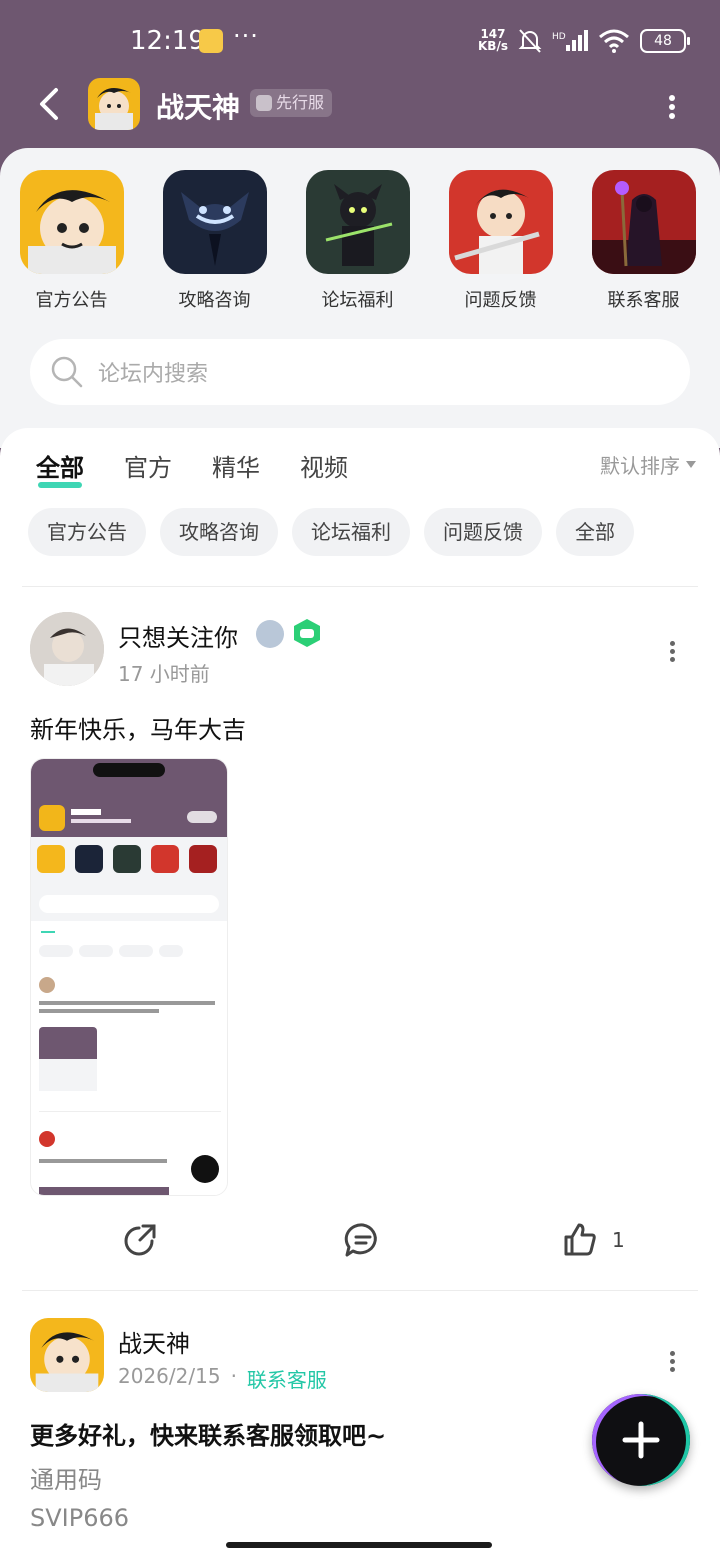 The width and height of the screenshot is (720, 1560). Describe the element at coordinates (530, 41) in the screenshot. I see `mute-icon` at that location.